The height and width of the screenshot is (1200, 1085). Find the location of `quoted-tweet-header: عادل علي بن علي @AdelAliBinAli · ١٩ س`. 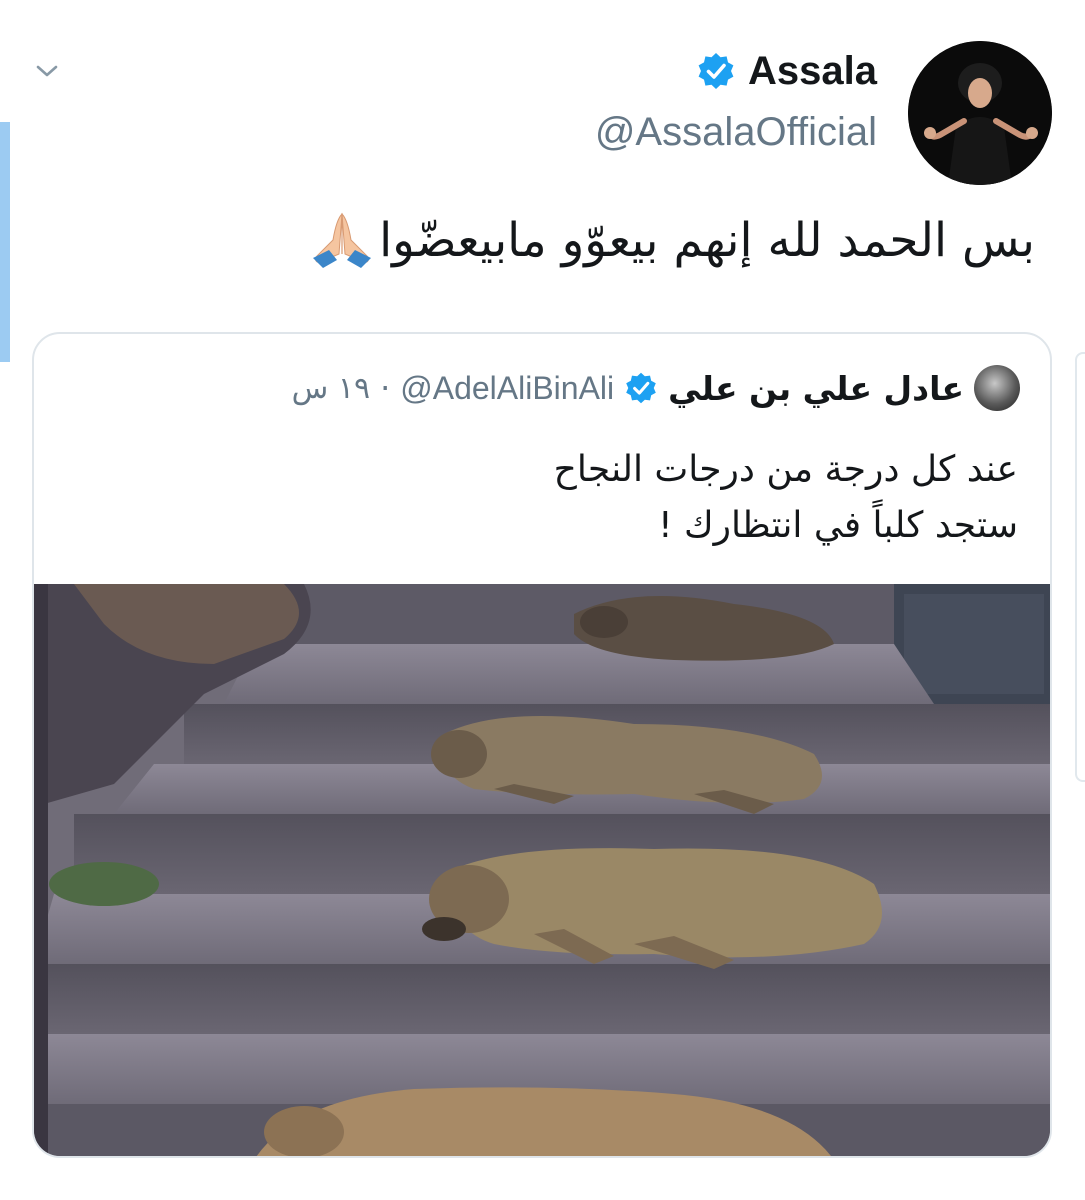

quoted-tweet-header: عادل علي بن علي @AdelAliBinAli · ١٩ س is located at coordinates (656, 388).